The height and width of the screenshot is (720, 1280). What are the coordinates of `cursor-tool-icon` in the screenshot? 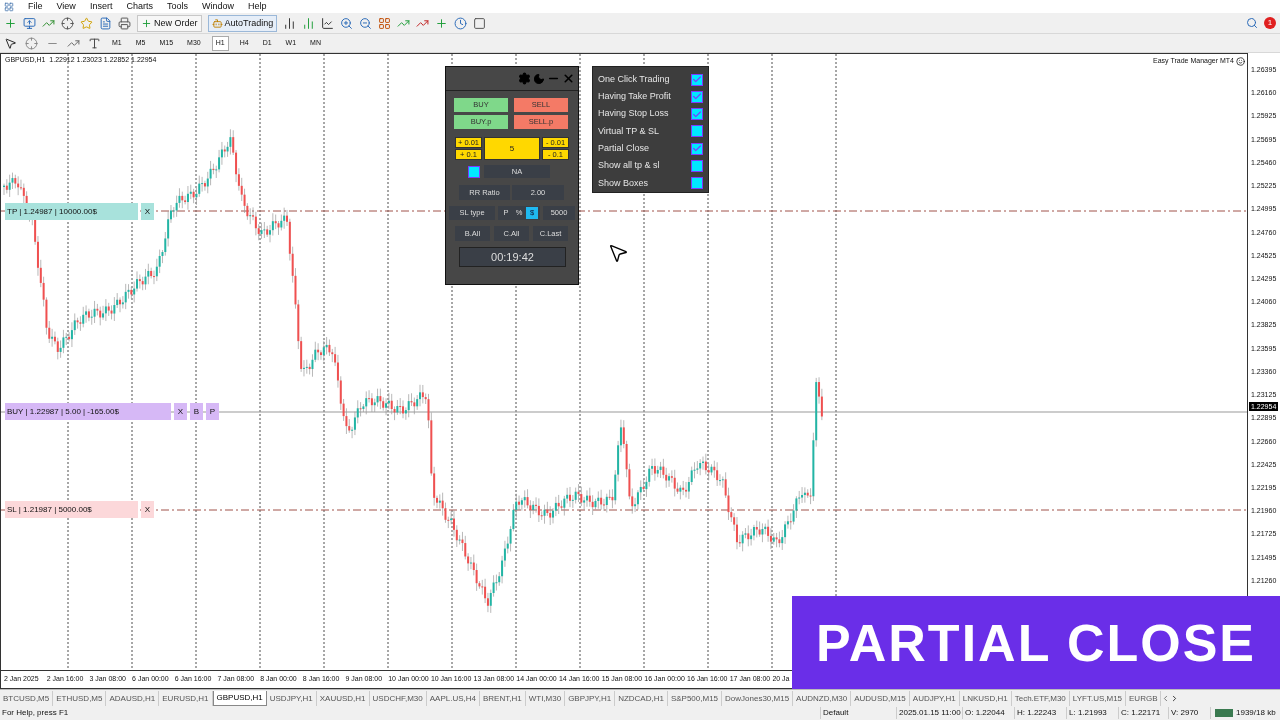 It's located at (10, 43).